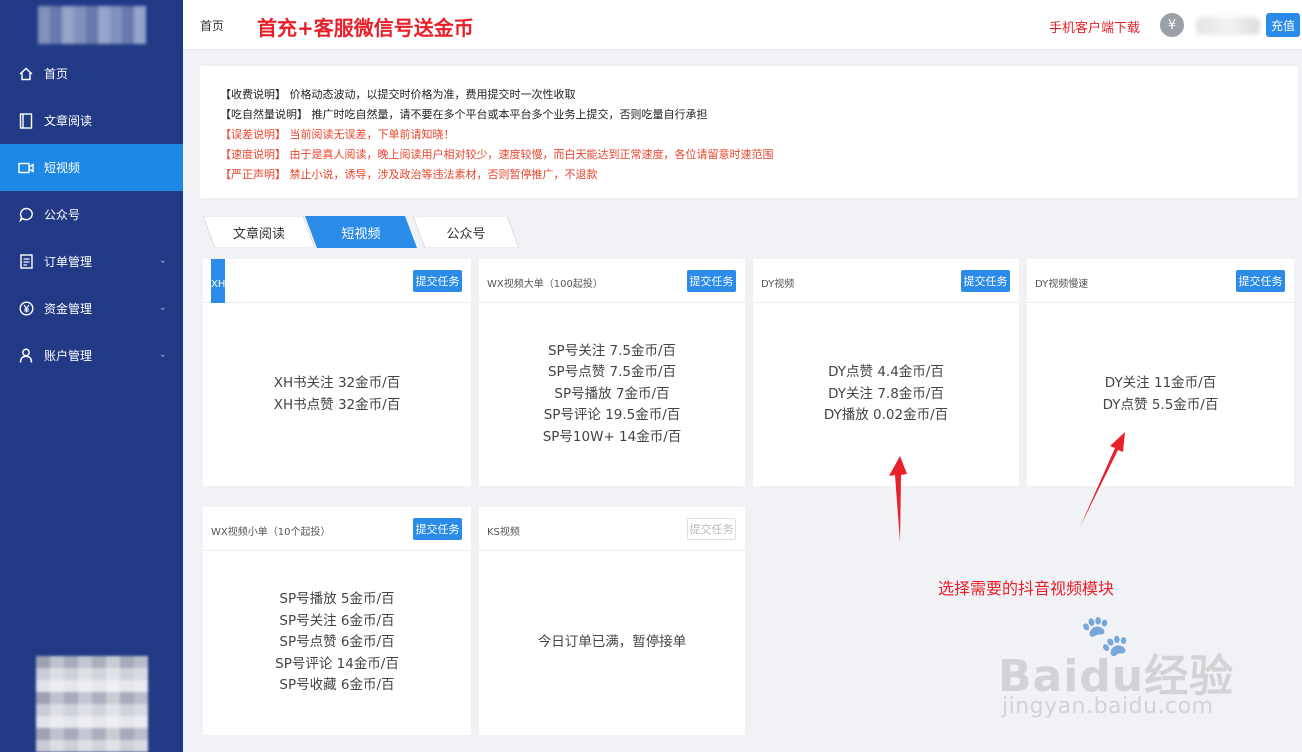 The width and height of the screenshot is (1302, 752). I want to click on watermark: 🐾 Baidu经验 jingyan.baidu.com, so click(1118, 667).